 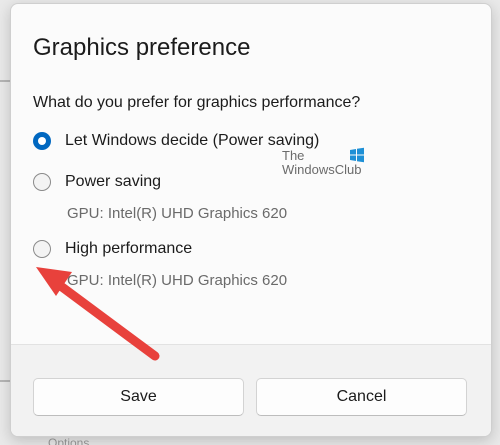 I want to click on option-let-windows-decide: Let Windows decide (Power saving), so click(x=176, y=141).